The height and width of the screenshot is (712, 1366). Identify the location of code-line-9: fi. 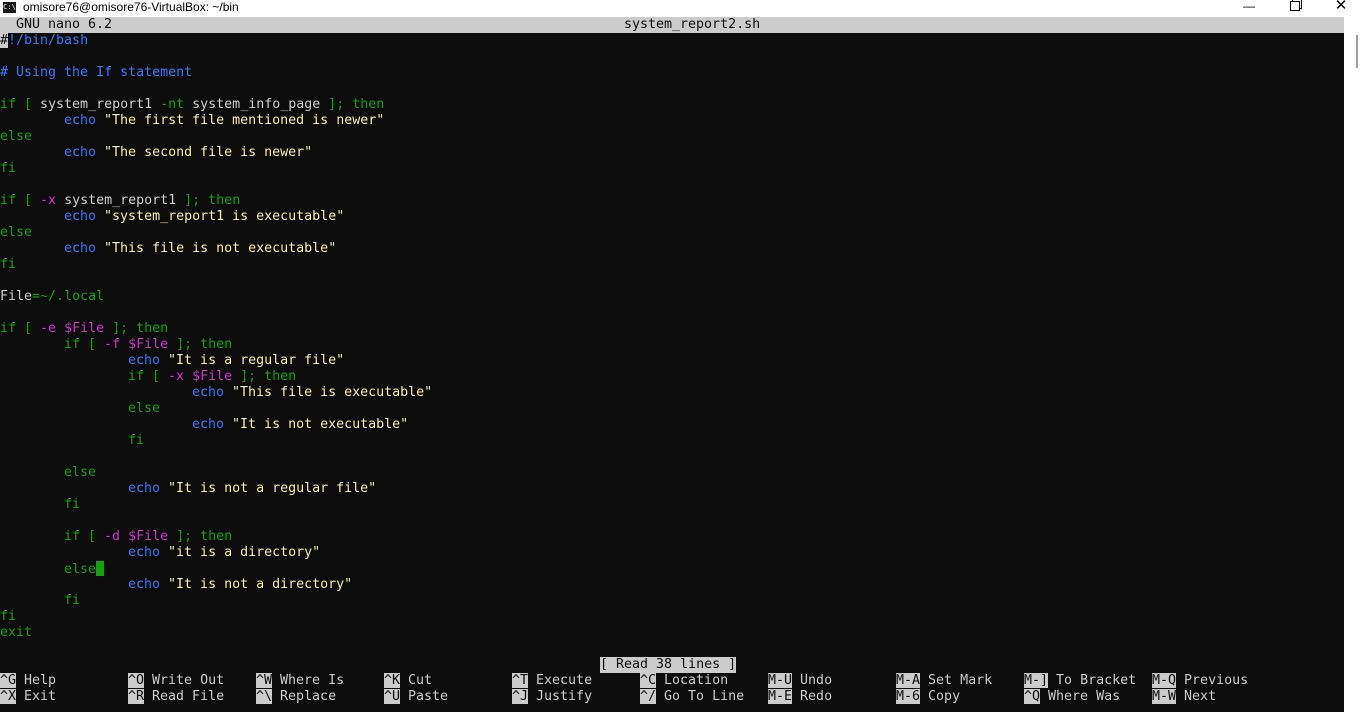
(8, 168).